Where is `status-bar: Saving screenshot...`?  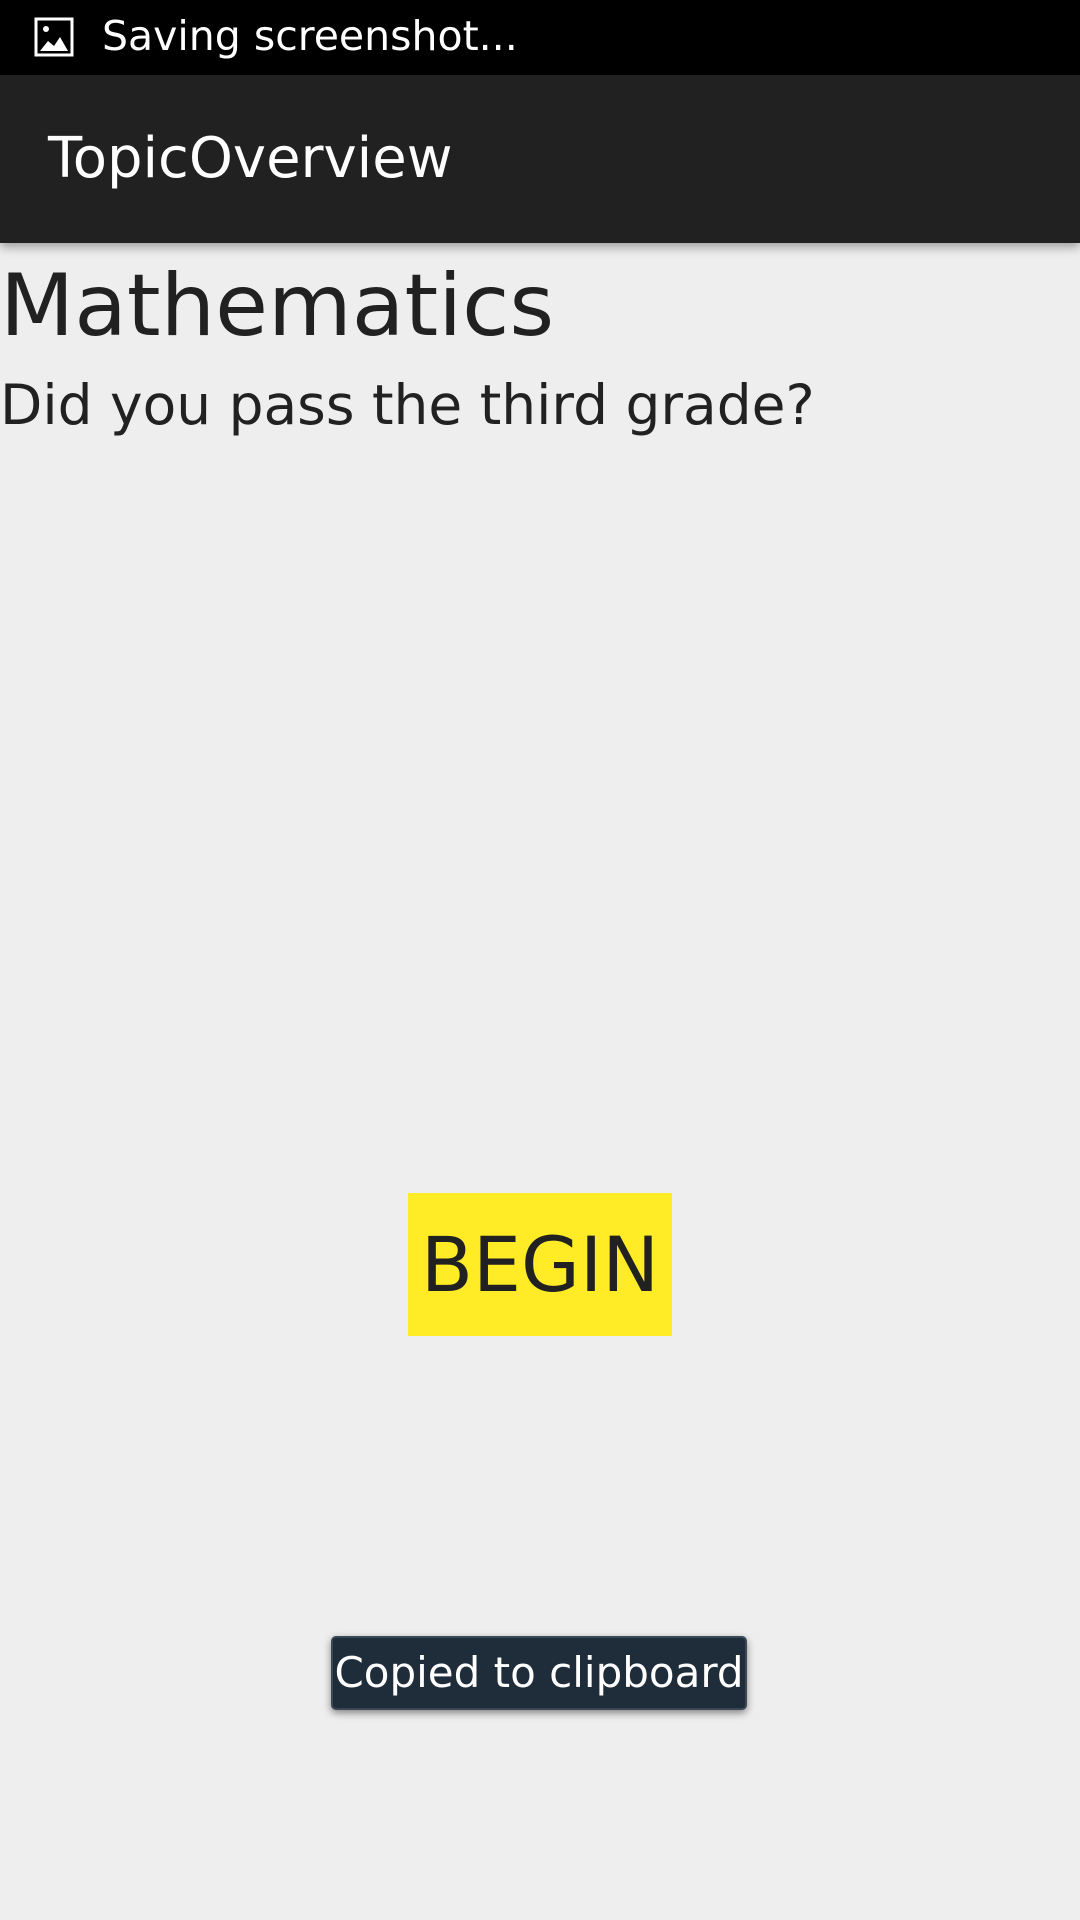 status-bar: Saving screenshot... is located at coordinates (540, 37).